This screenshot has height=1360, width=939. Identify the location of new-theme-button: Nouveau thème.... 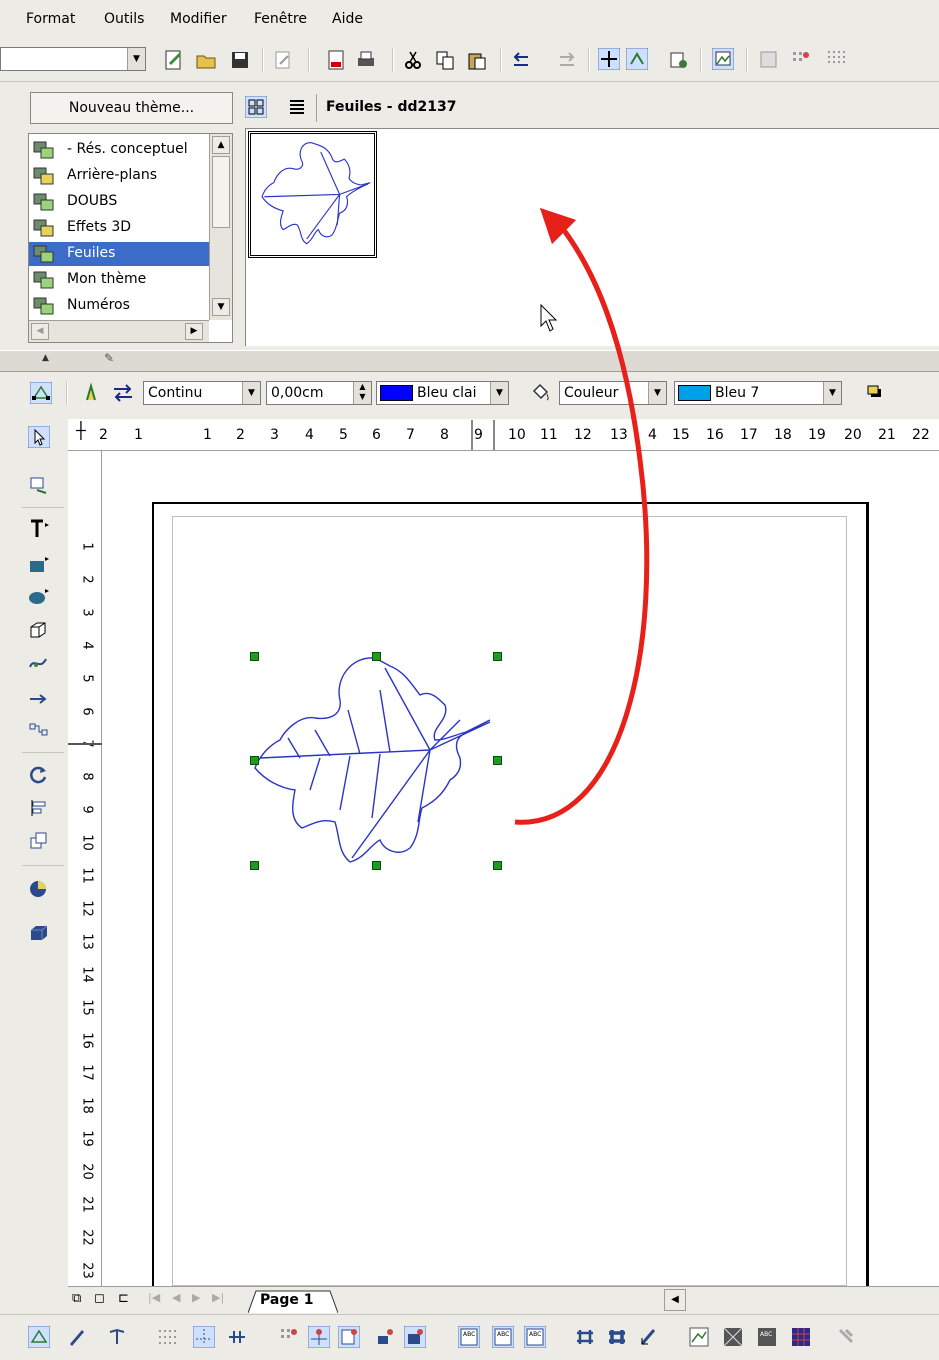
(131, 108).